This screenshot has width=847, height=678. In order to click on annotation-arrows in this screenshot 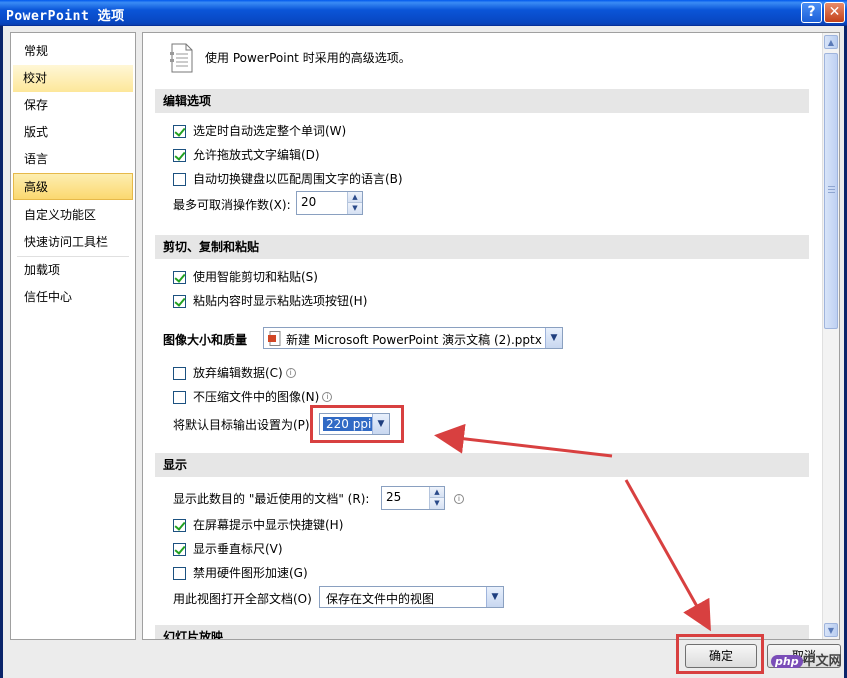, I will do `click(572, 527)`.